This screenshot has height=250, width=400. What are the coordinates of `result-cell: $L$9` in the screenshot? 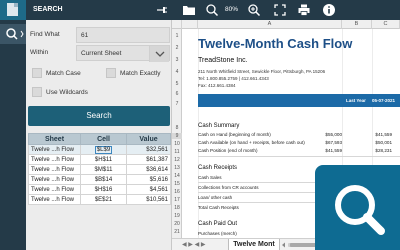 It's located at (103, 149).